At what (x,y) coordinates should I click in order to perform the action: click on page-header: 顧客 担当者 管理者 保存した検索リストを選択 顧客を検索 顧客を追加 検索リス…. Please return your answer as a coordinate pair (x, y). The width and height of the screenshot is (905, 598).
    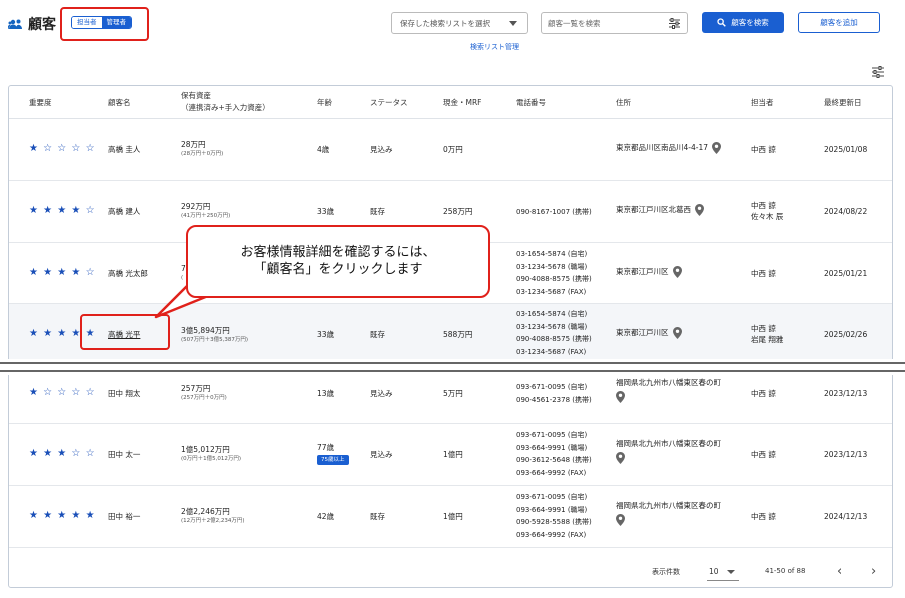
    Looking at the image, I should click on (452, 39).